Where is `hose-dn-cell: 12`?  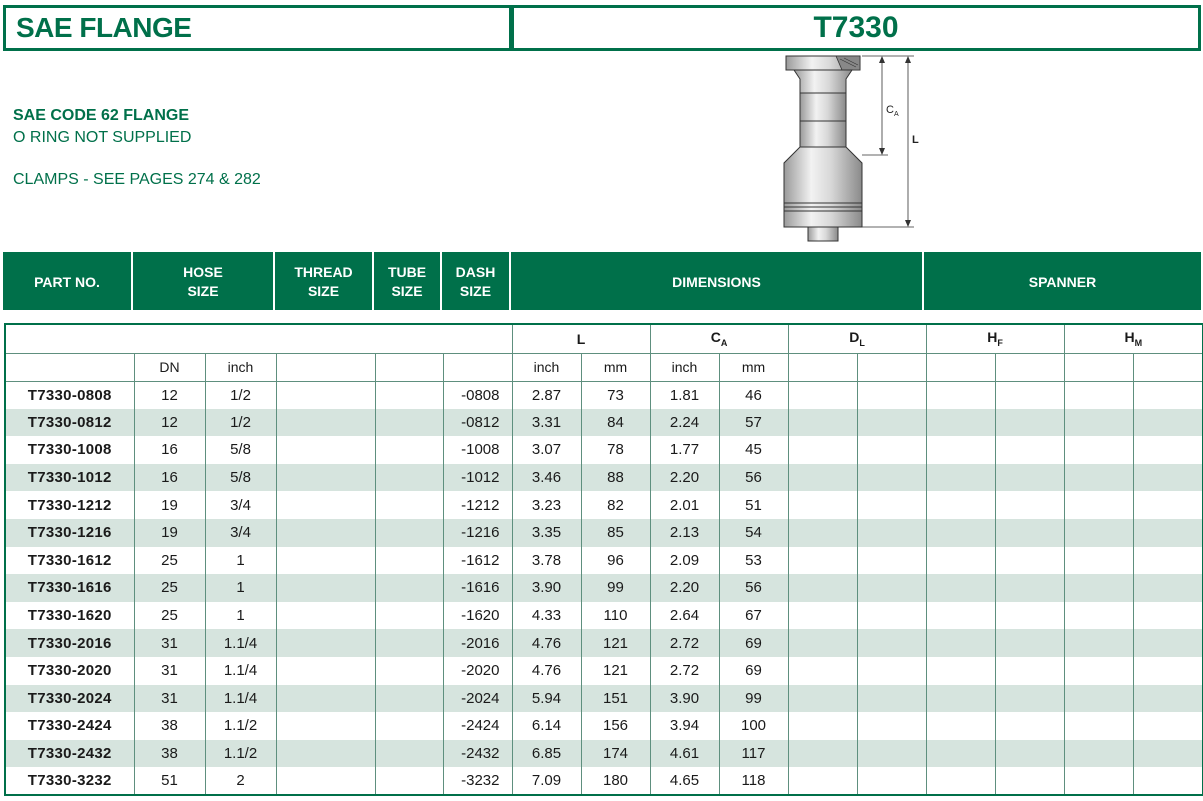
hose-dn-cell: 12 is located at coordinates (169, 395).